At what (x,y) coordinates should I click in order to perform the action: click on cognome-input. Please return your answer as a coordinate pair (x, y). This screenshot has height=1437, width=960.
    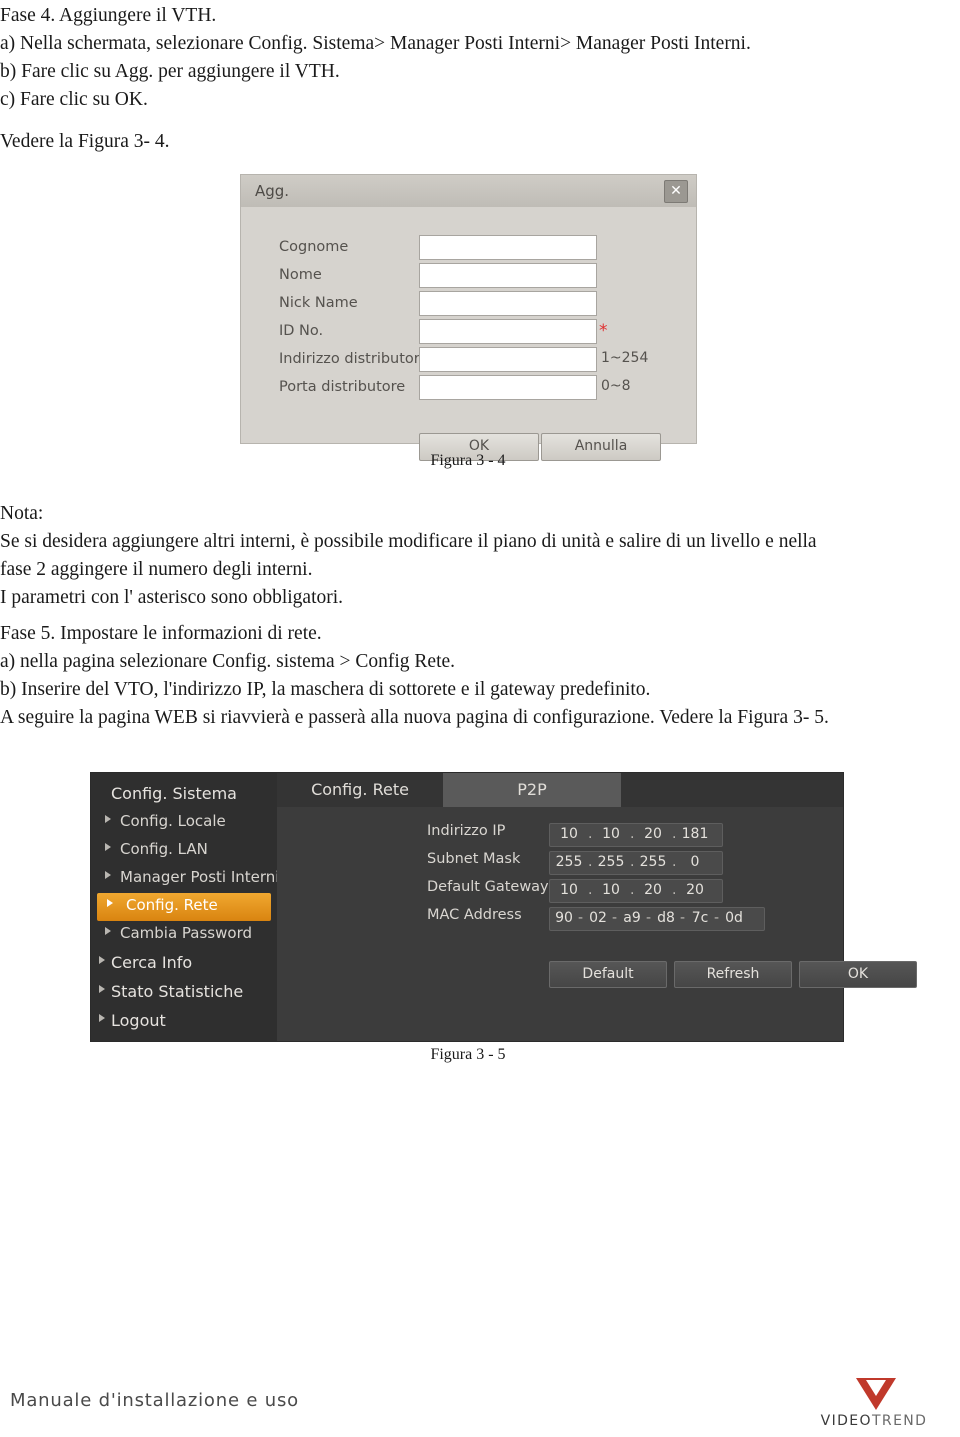
    Looking at the image, I should click on (508, 247).